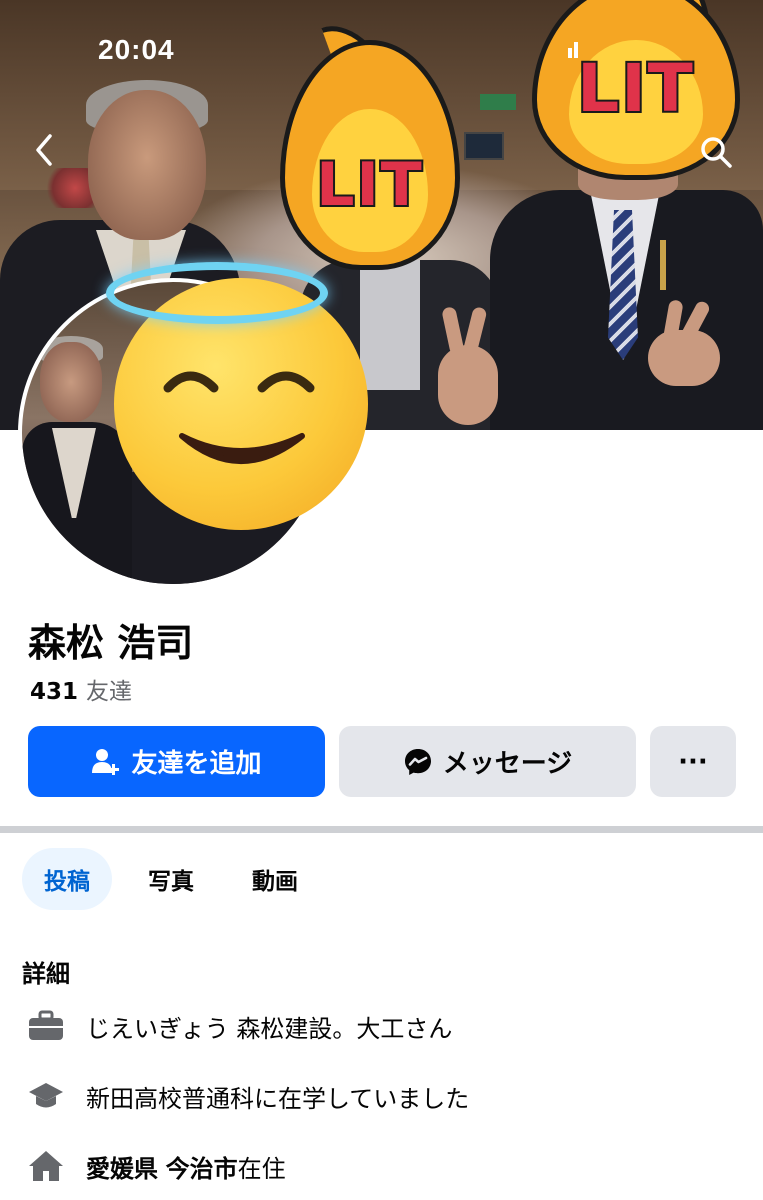  I want to click on location-city-link: 今治市, so click(202, 1166).